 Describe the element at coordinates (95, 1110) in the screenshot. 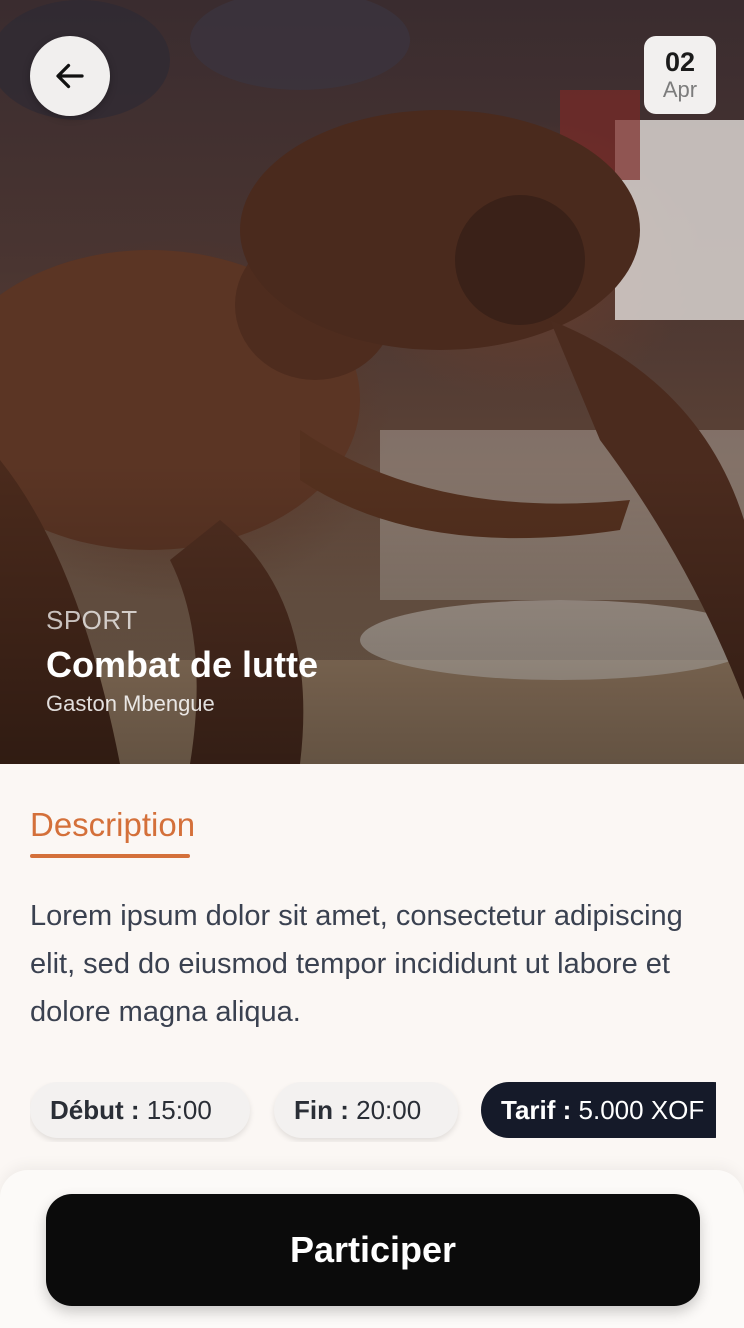

I see `start-time-label: Début :` at that location.